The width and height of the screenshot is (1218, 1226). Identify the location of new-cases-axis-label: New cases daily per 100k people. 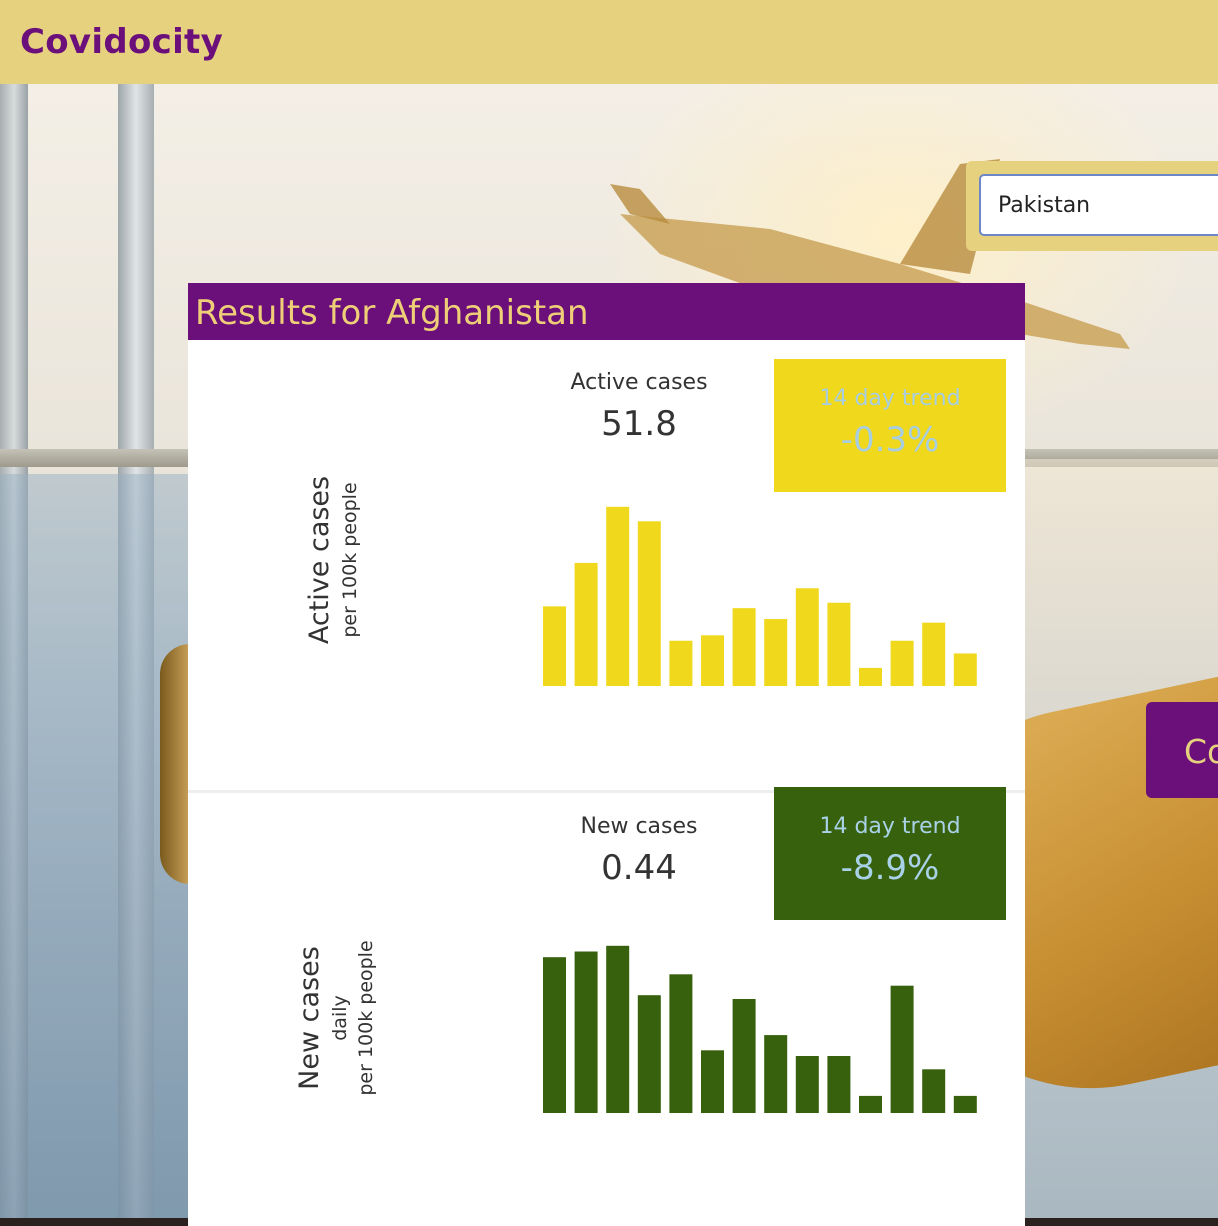
(343, 1018).